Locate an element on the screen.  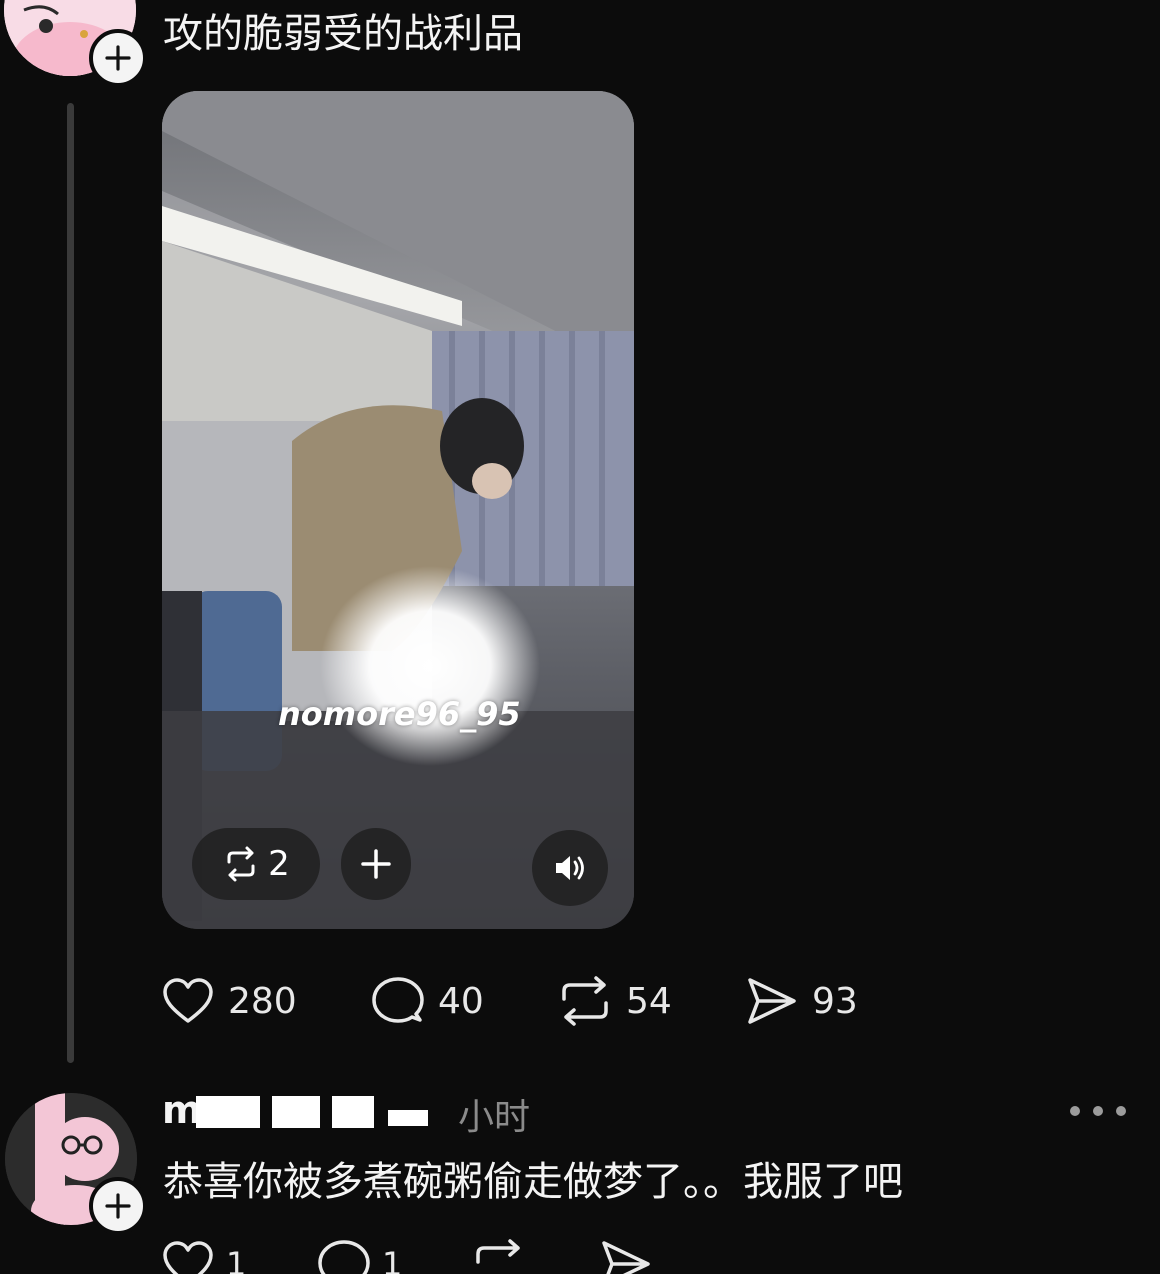
reply-repost-button is located at coordinates (499, 1256).